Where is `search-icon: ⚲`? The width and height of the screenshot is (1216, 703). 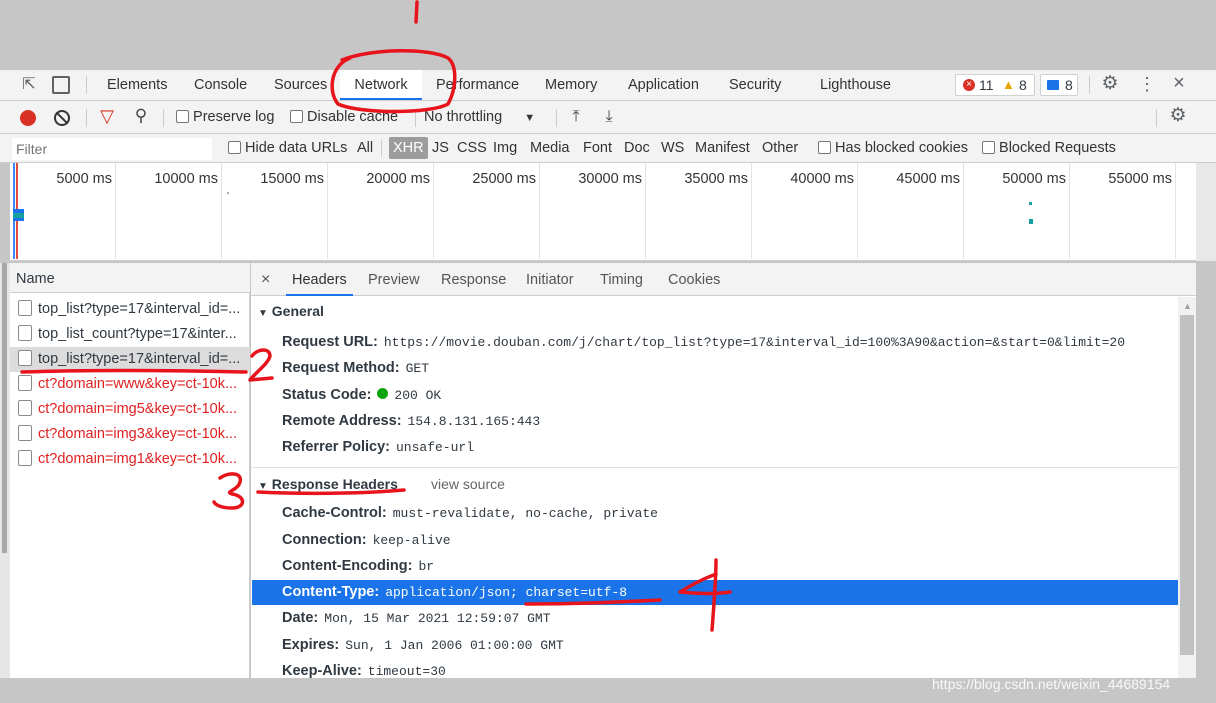 search-icon: ⚲ is located at coordinates (141, 115).